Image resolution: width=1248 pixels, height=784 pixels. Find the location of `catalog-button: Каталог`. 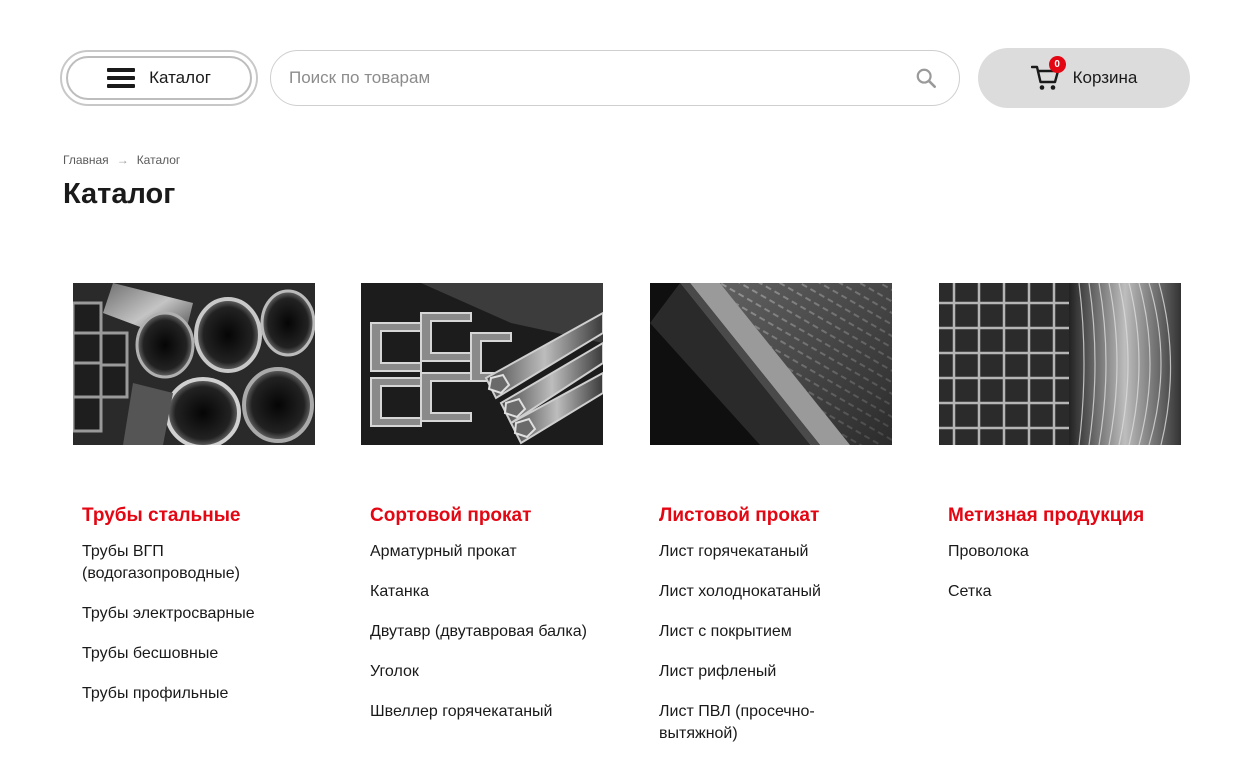

catalog-button: Каталог is located at coordinates (159, 78).